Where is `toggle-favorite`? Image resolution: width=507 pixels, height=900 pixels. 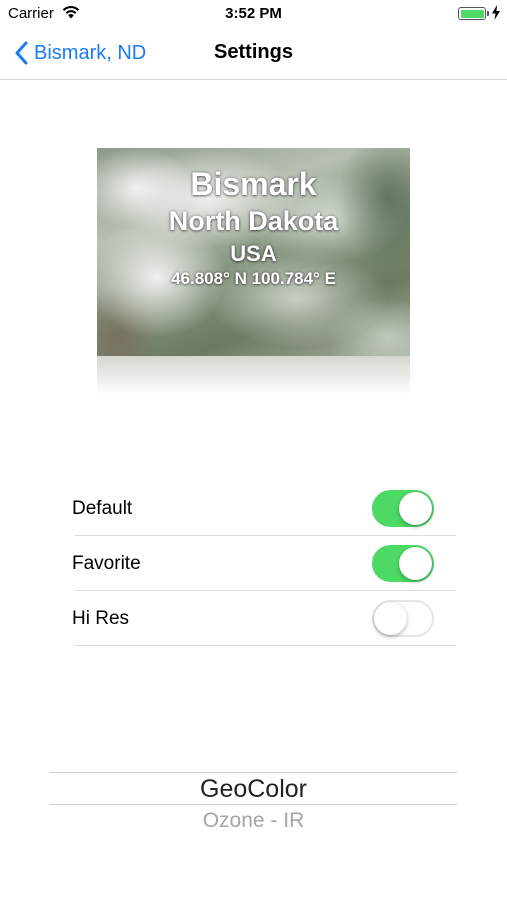
toggle-favorite is located at coordinates (403, 563).